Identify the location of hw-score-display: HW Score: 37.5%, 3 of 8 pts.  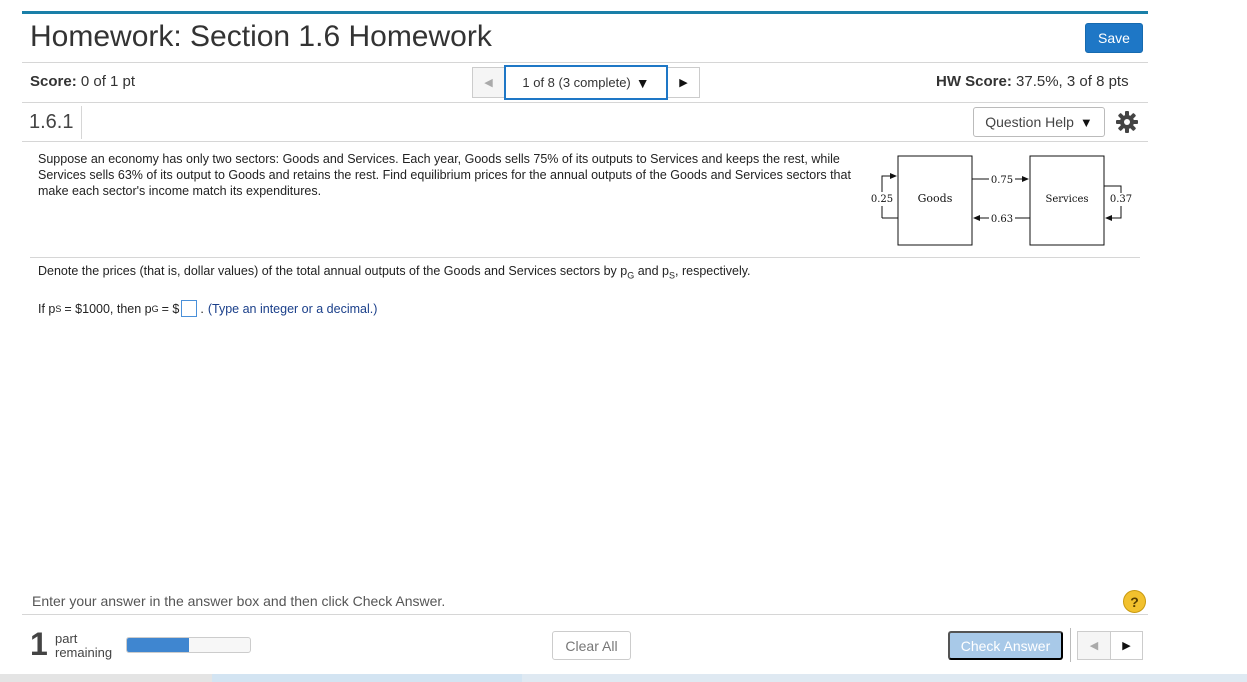
(1032, 81).